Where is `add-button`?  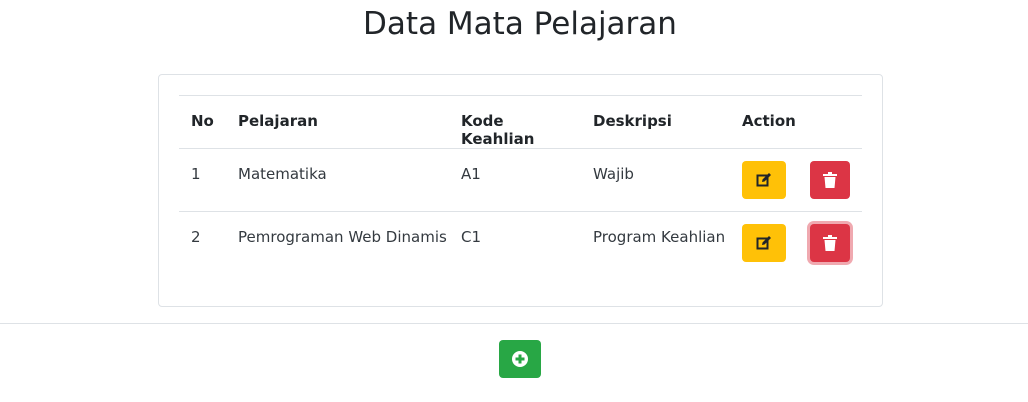 add-button is located at coordinates (520, 359).